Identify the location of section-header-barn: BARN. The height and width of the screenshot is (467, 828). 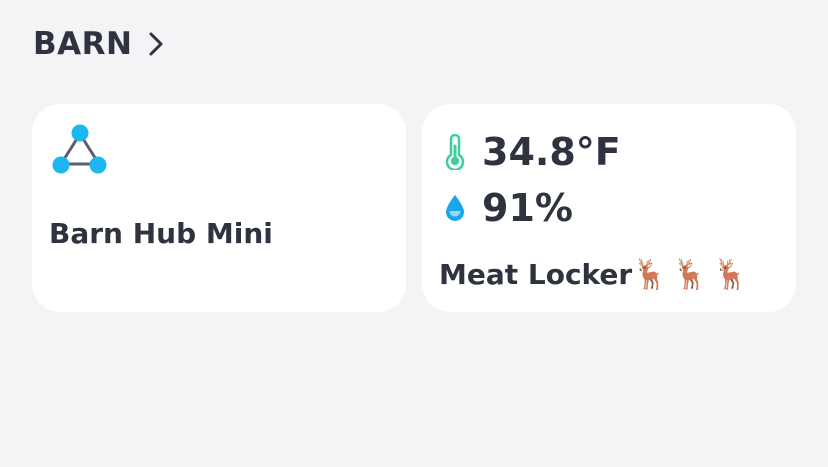
(99, 44).